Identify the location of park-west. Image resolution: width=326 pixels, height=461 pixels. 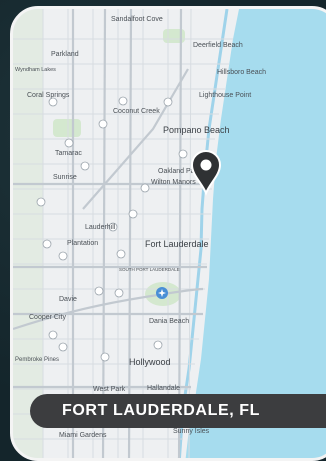
(67, 128).